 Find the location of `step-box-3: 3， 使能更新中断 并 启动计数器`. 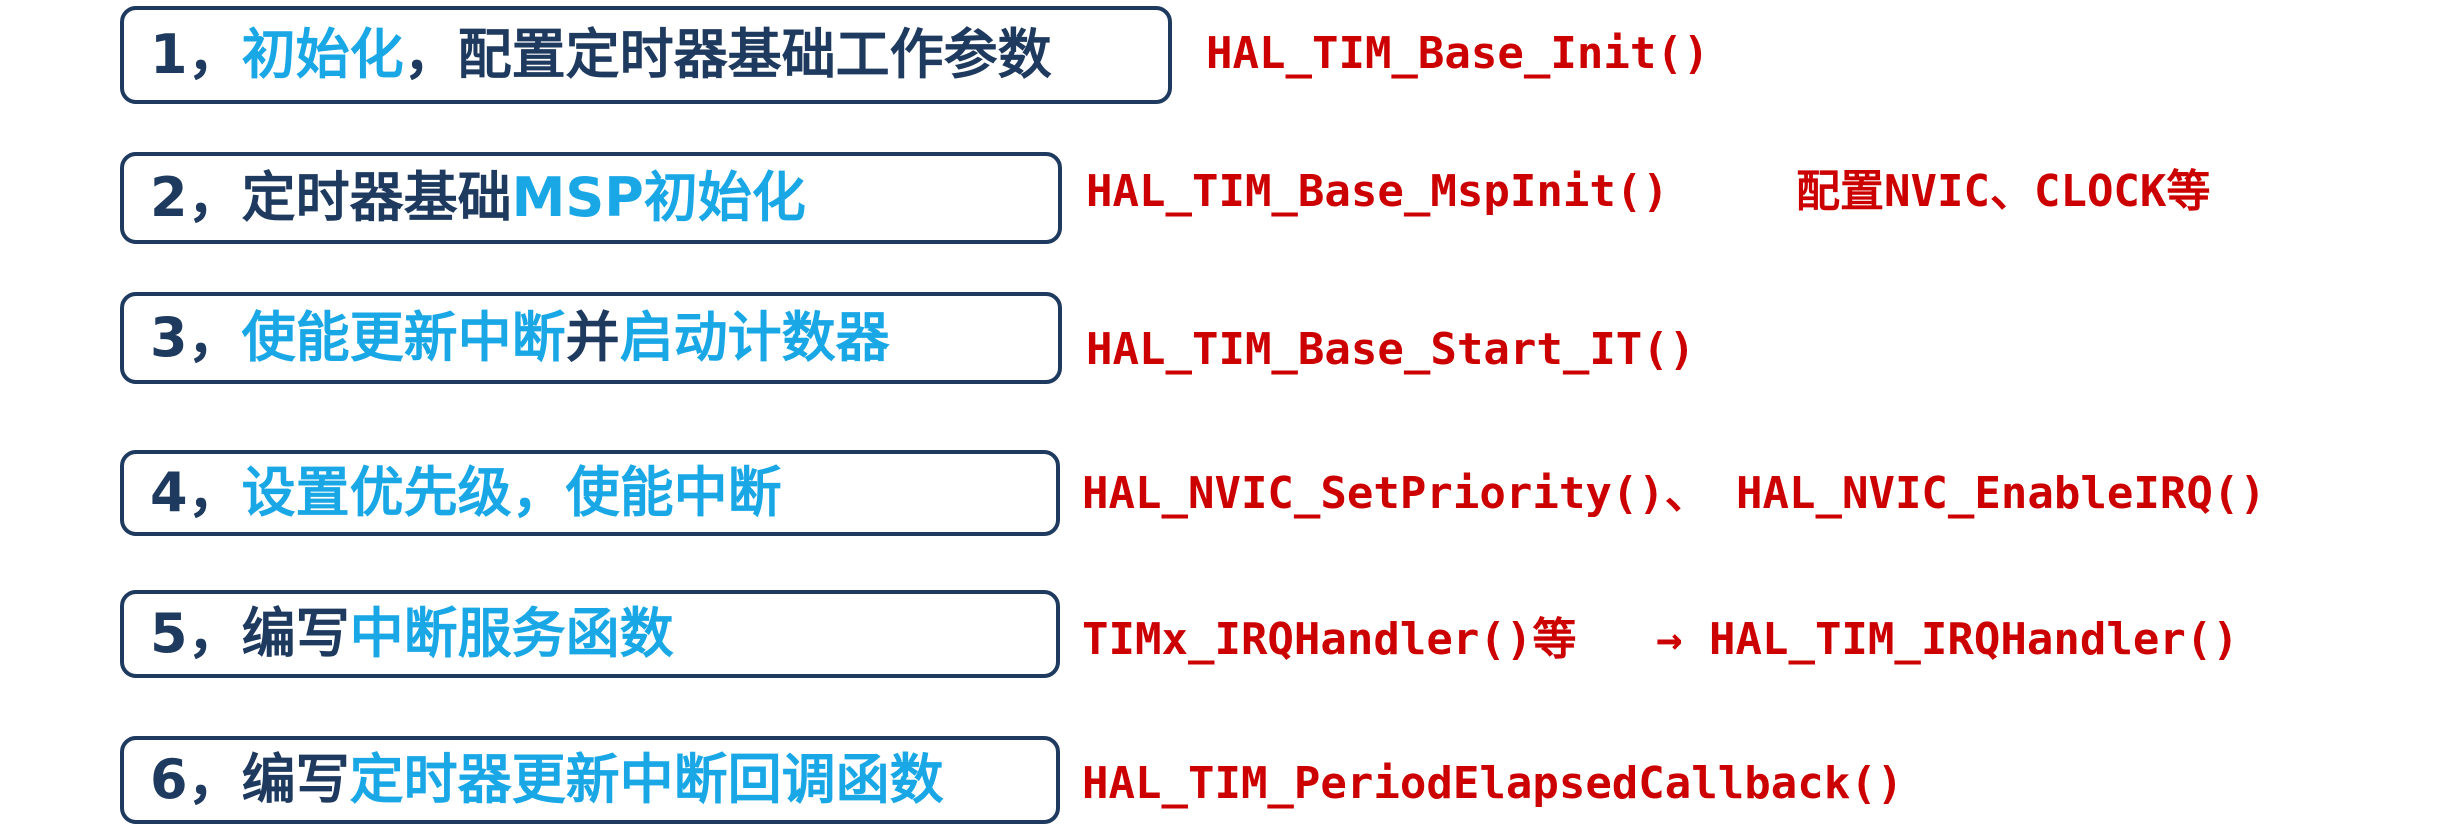

step-box-3: 3， 使能更新中断 并 启动计数器 is located at coordinates (591, 338).